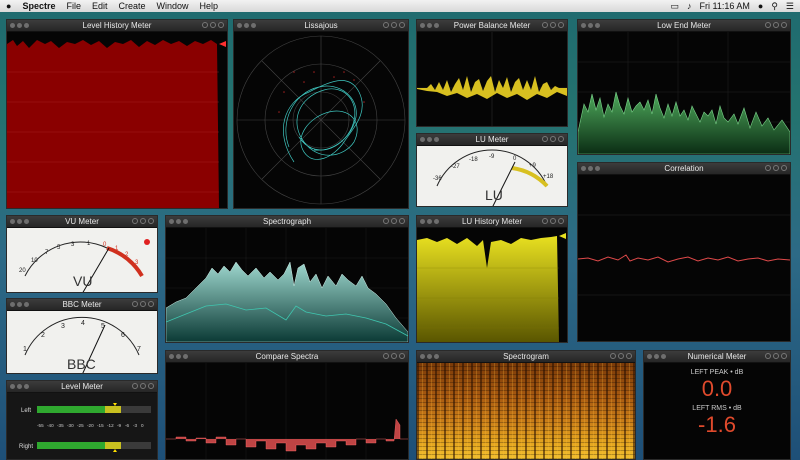  What do you see at coordinates (717, 388) in the screenshot?
I see `left-peak-value: 0.0` at bounding box center [717, 388].